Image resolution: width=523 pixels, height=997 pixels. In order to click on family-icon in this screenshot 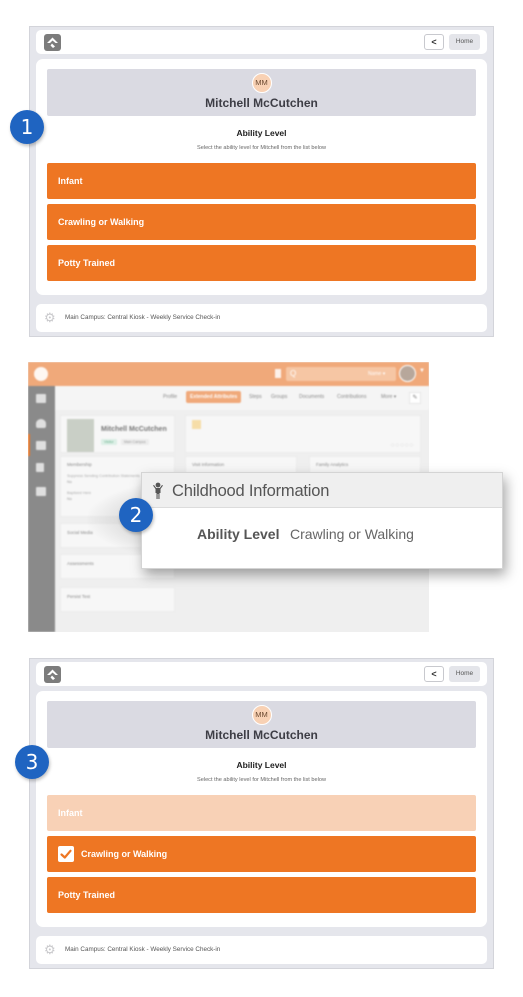, I will do `click(196, 424)`.